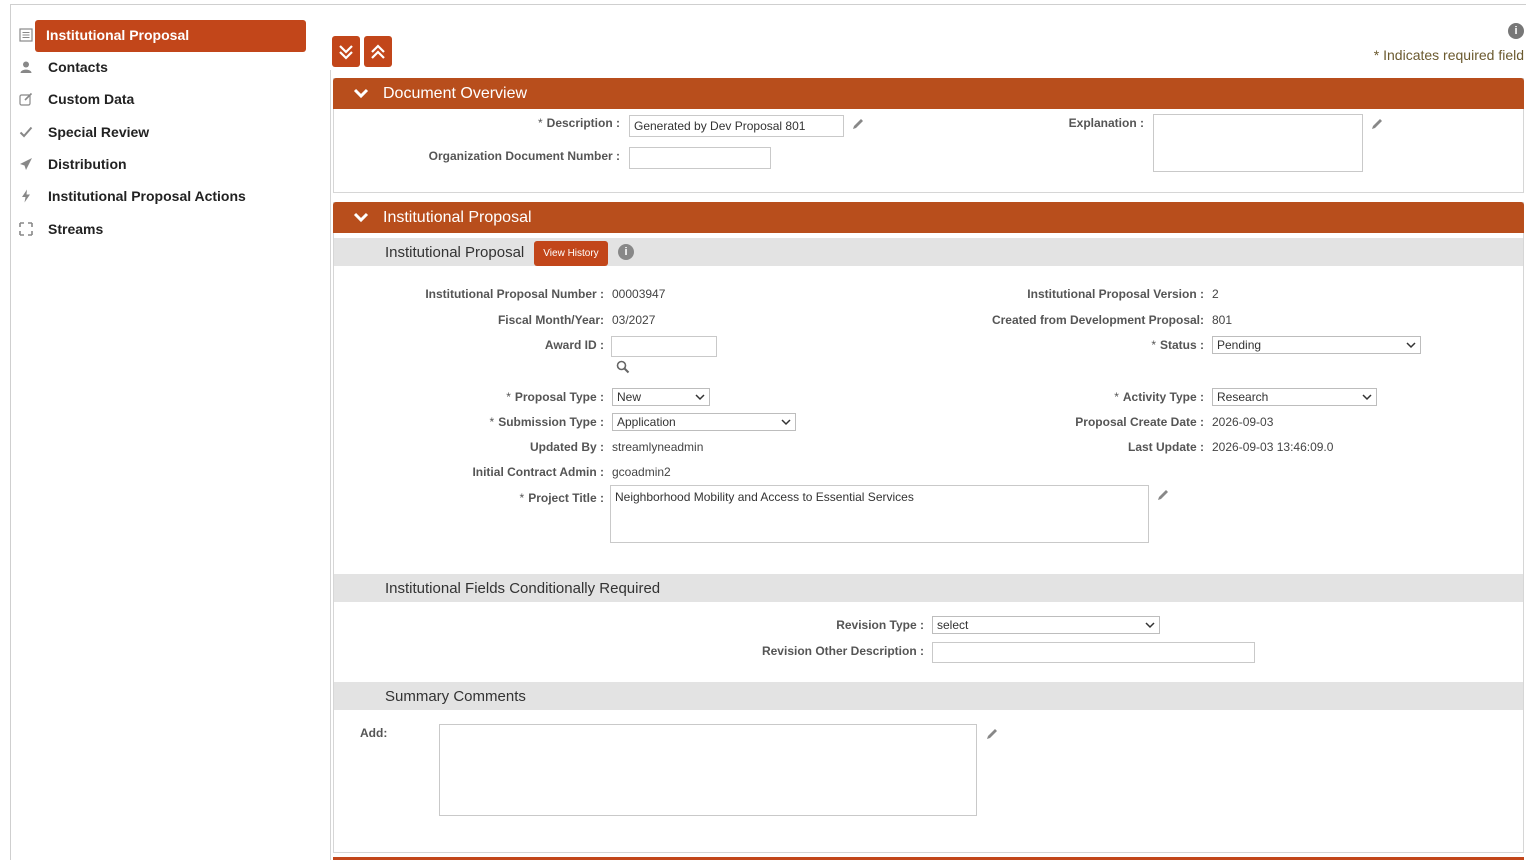  I want to click on last-update-label: Last Update :, so click(1165, 447).